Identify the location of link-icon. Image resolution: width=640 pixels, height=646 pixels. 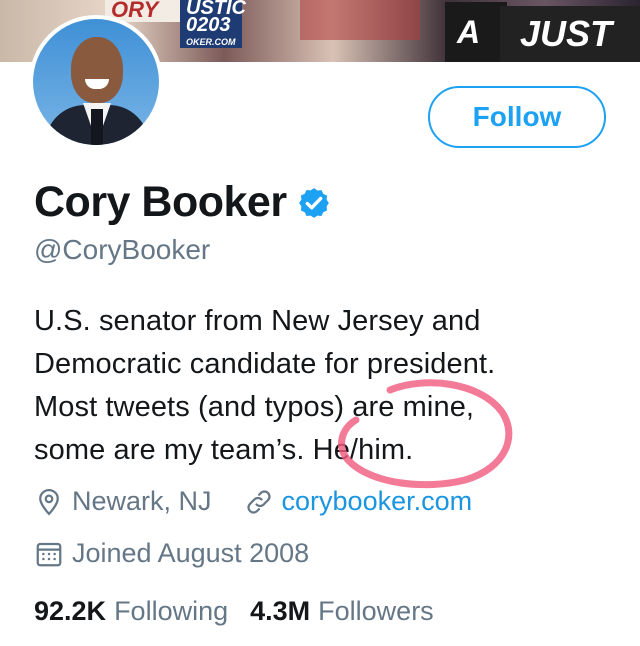
(258, 501).